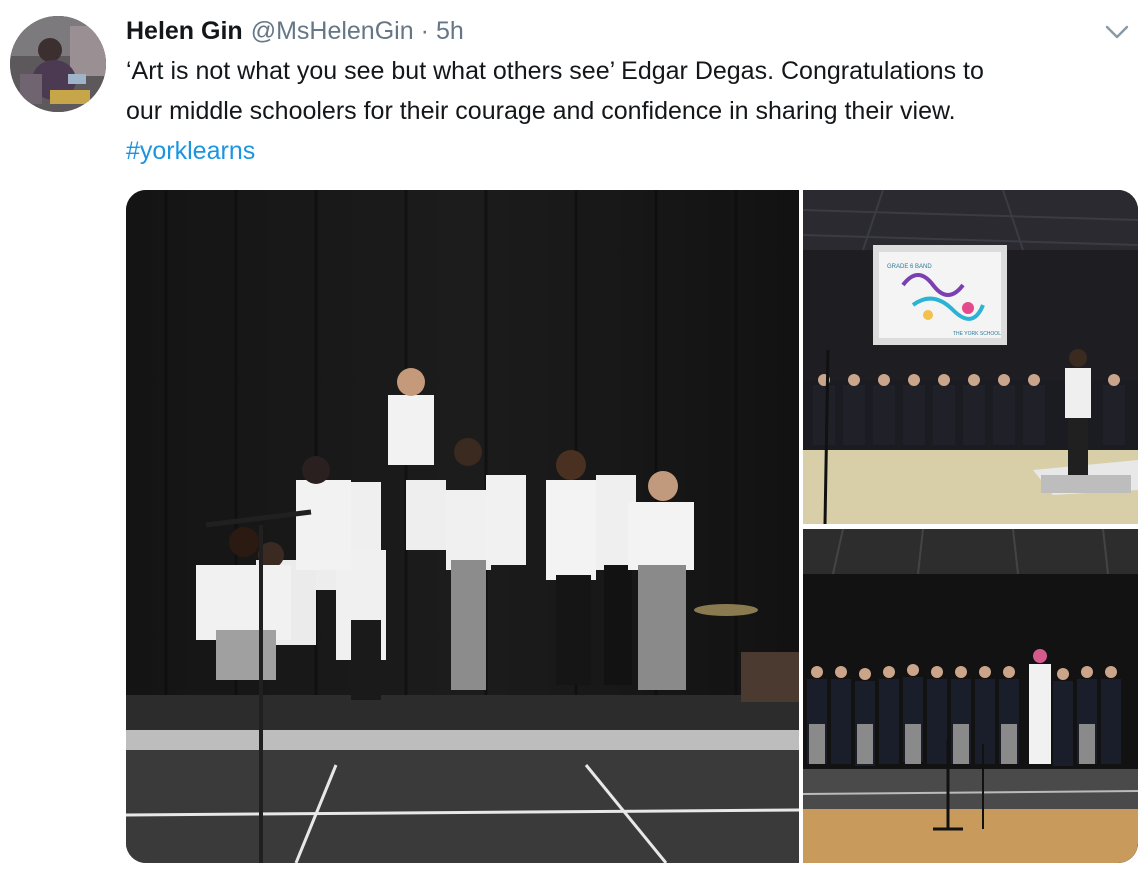  Describe the element at coordinates (450, 31) in the screenshot. I see `tweet-timestamp: 5h` at that location.